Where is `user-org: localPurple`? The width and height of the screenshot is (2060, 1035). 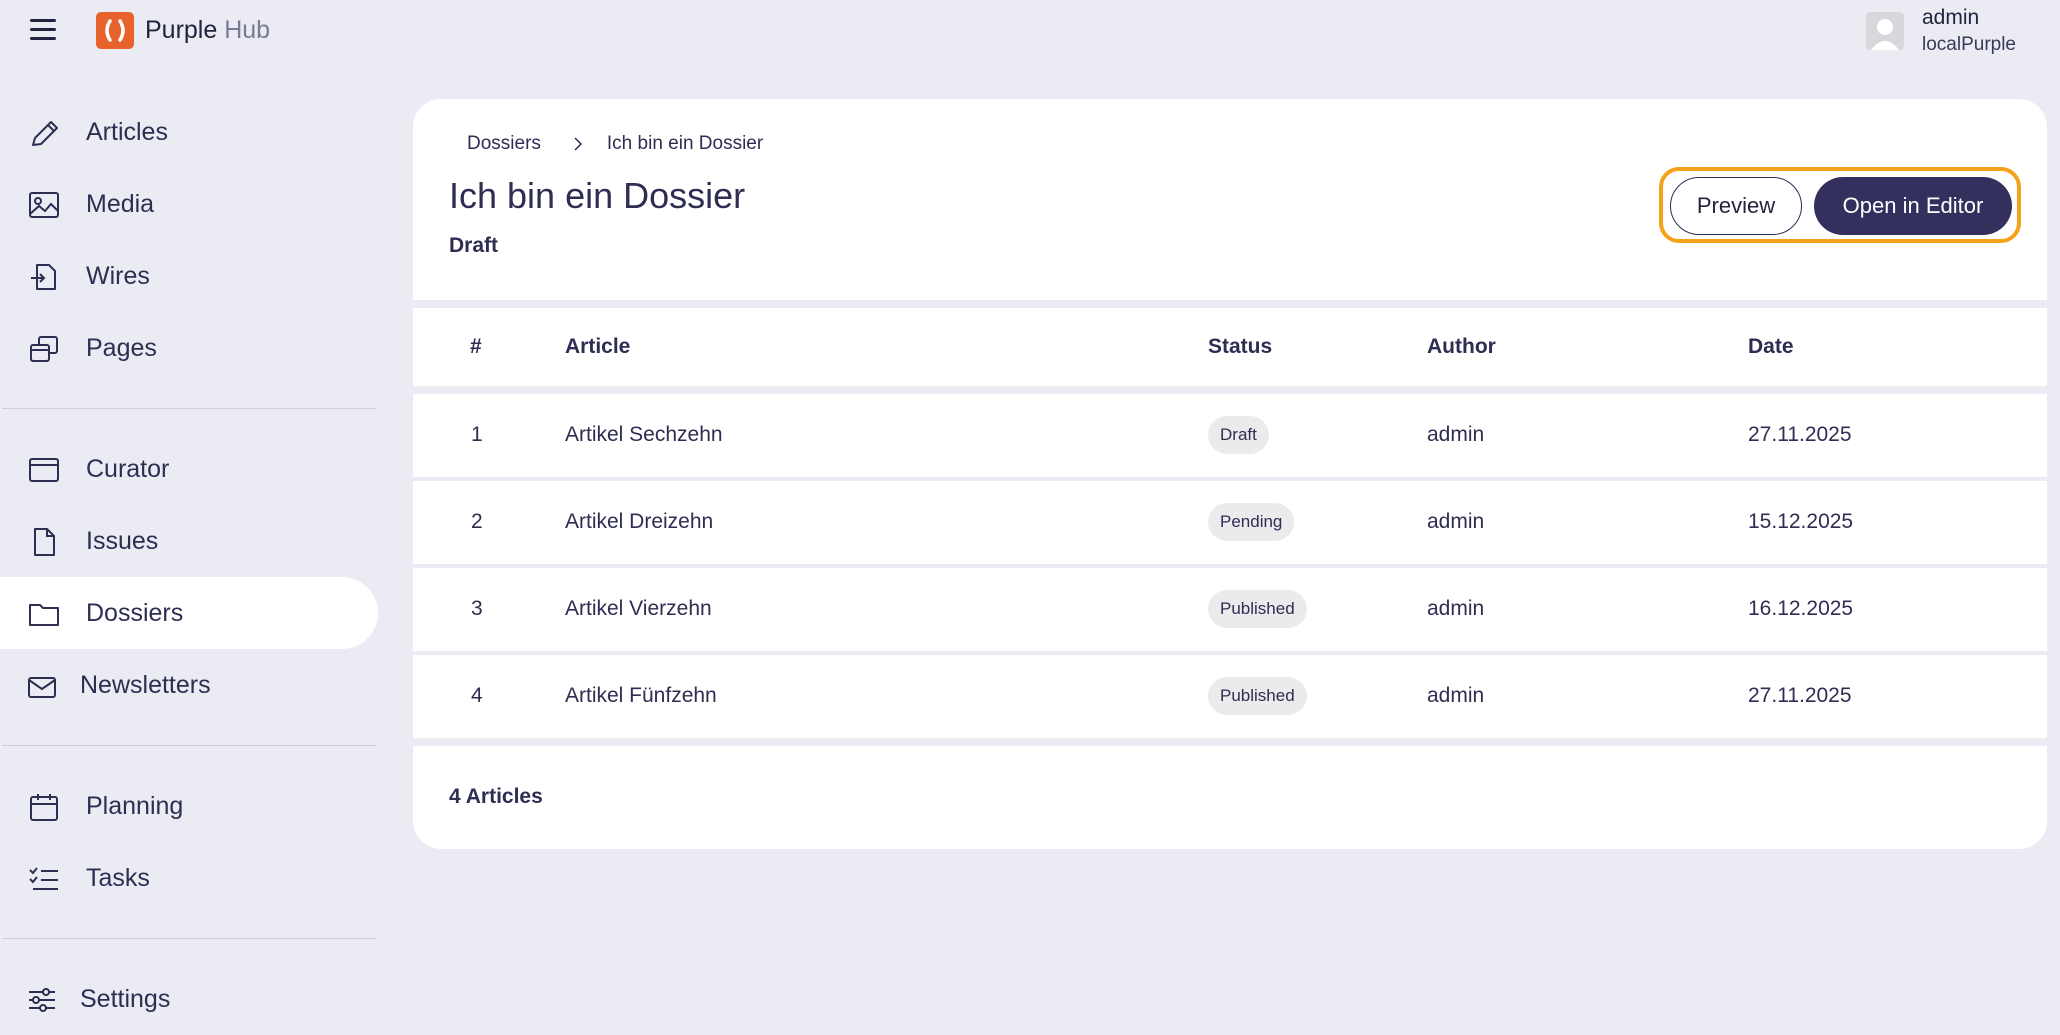
user-org: localPurple is located at coordinates (1969, 44).